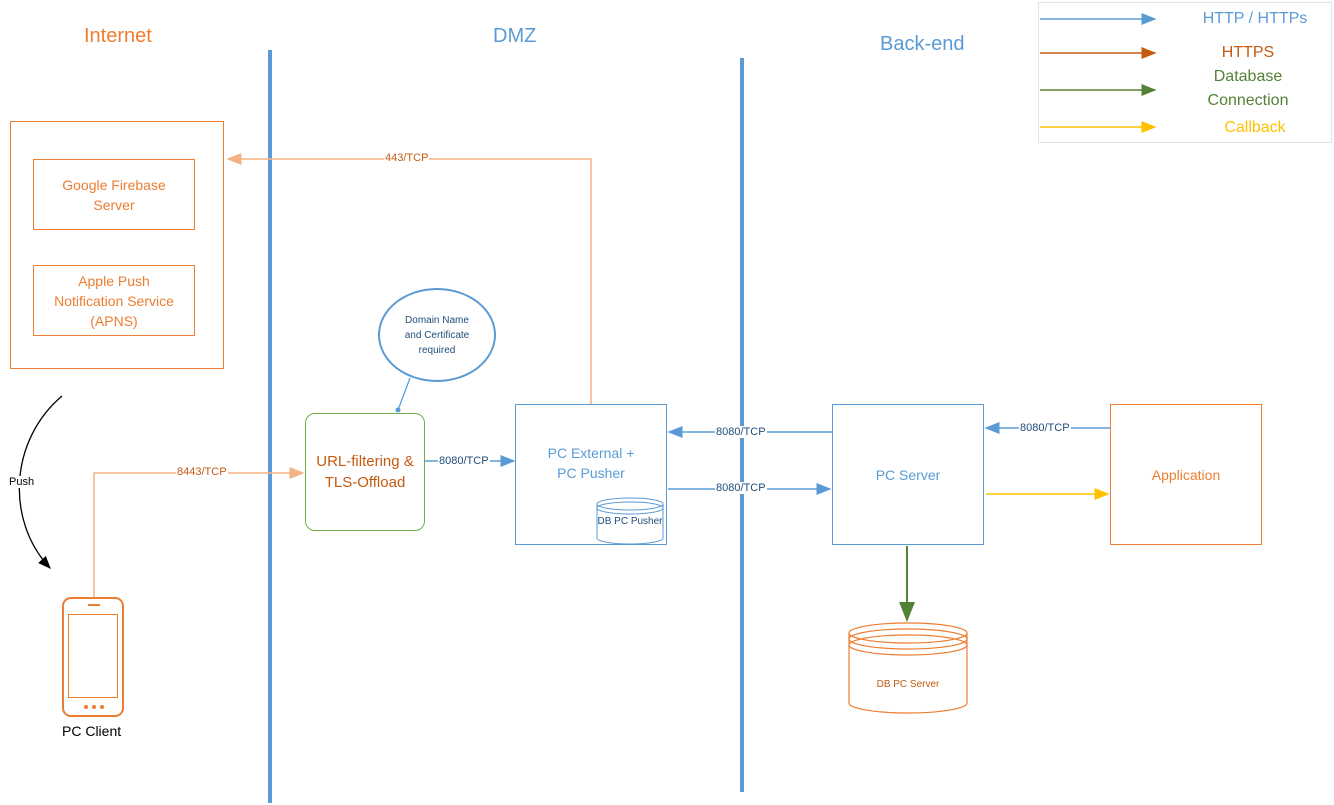  Describe the element at coordinates (114, 300) in the screenshot. I see `apns-node: Apple Push Notification Service (APNS)` at that location.